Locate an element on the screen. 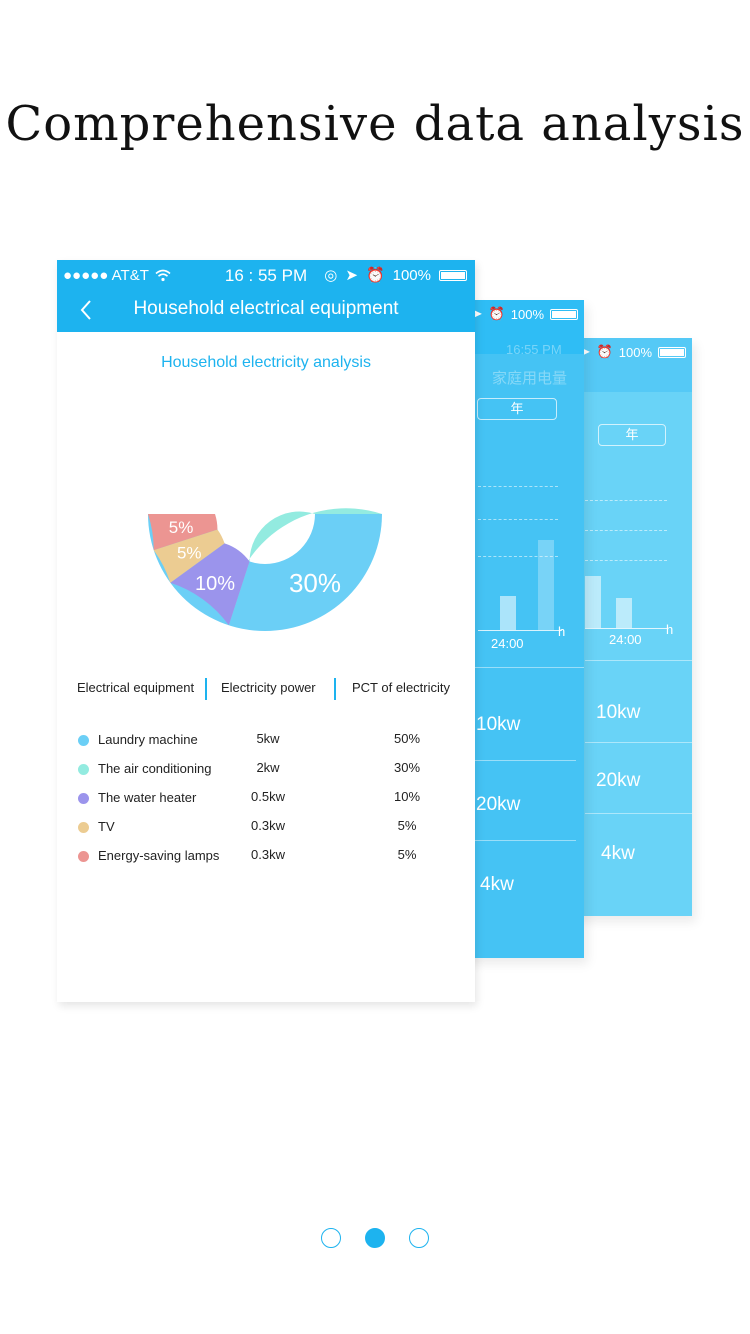 The width and height of the screenshot is (750, 1334). equipment-name: The water heater is located at coordinates (147, 797).